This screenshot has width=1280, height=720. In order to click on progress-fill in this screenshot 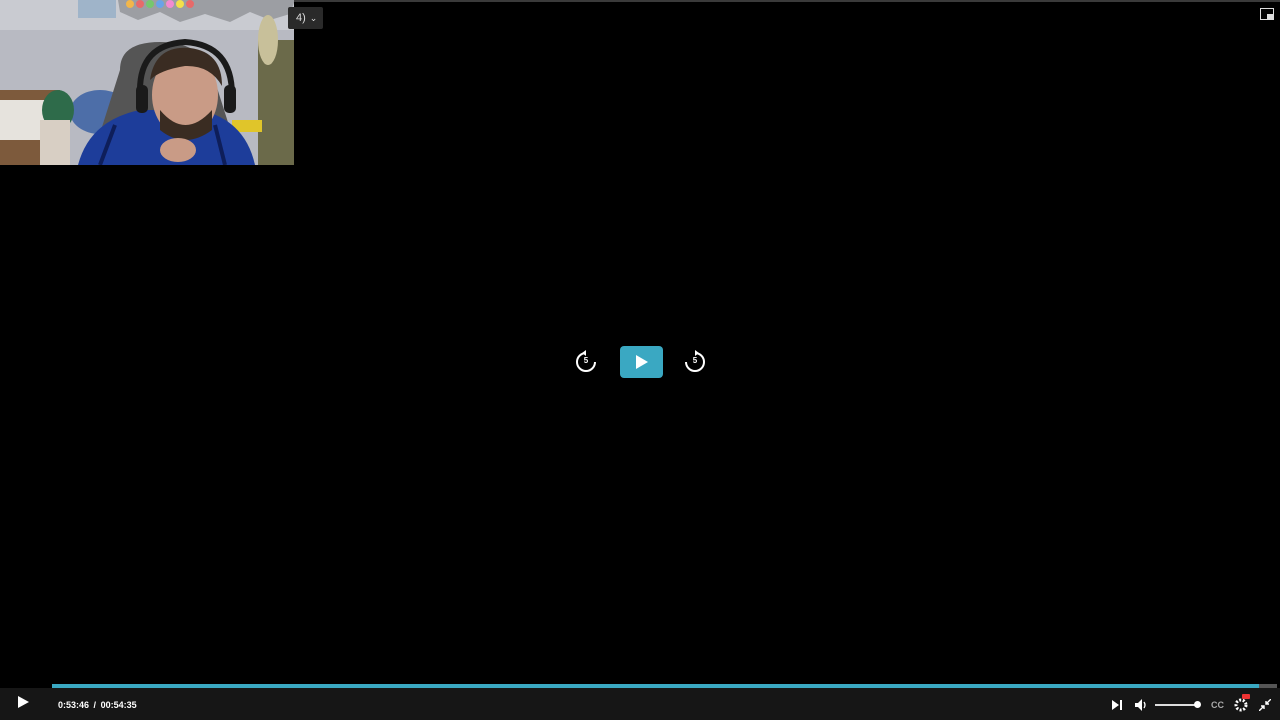, I will do `click(655, 686)`.